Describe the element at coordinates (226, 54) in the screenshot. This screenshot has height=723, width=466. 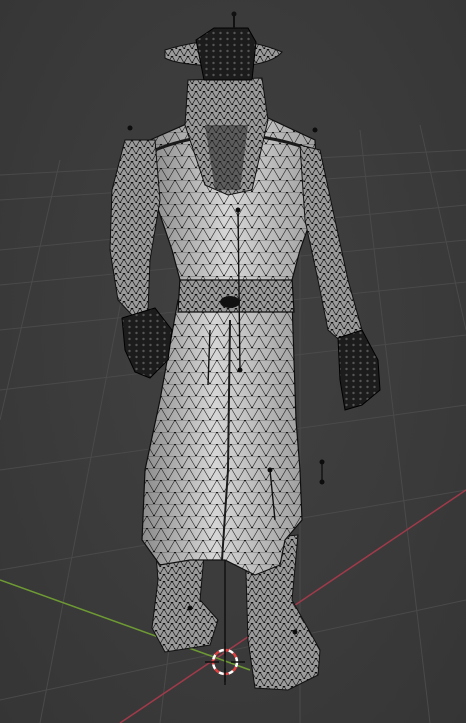
I see `hat-crown` at that location.